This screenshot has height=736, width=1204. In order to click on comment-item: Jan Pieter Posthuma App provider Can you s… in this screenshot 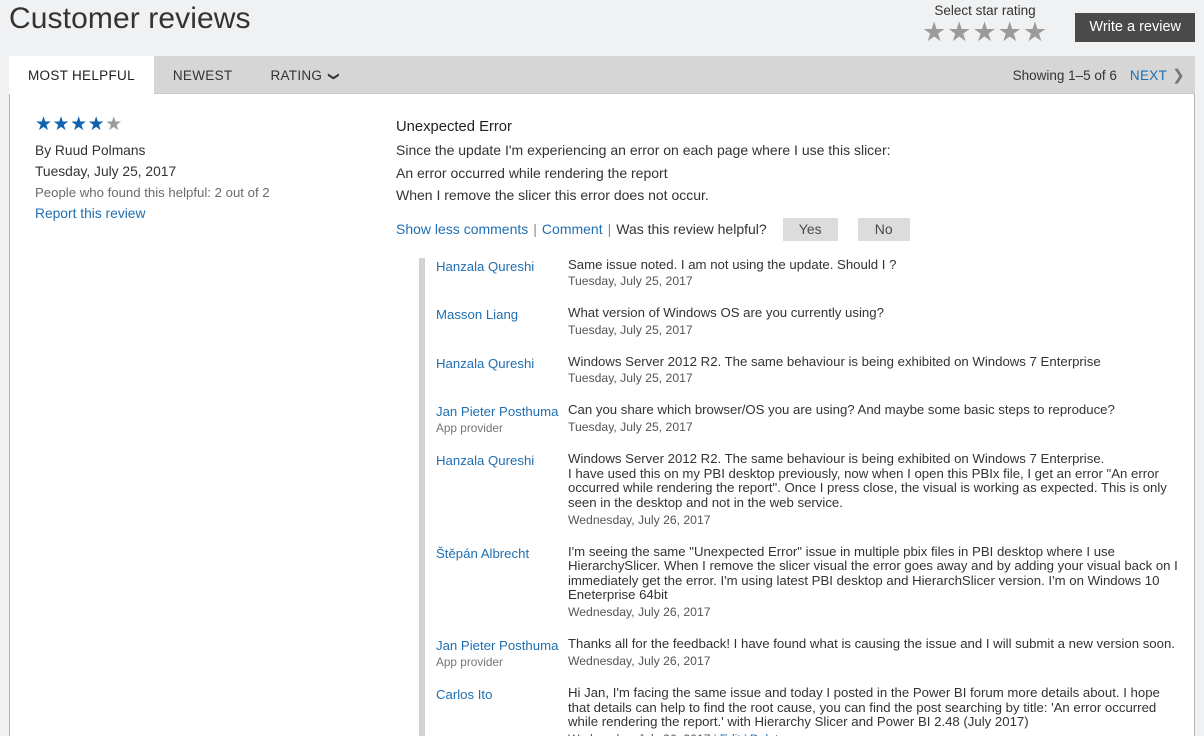, I will do `click(807, 419)`.